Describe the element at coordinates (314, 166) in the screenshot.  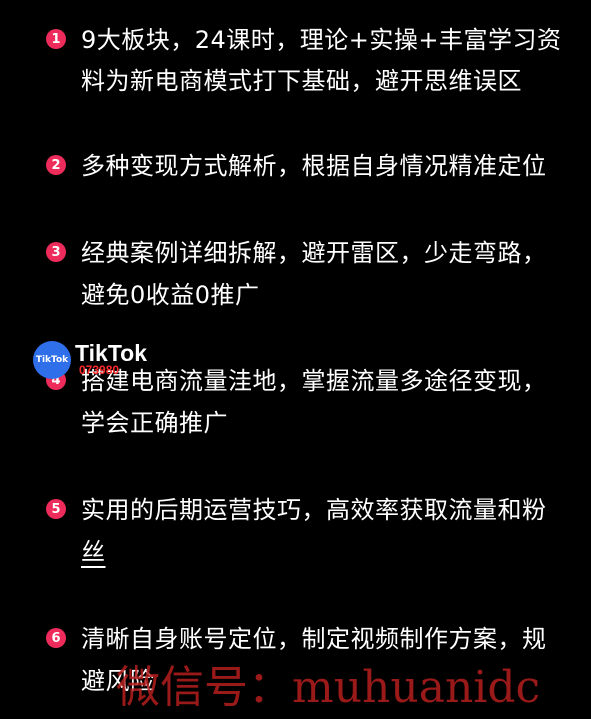
I see `item-text-line: 多种变现方式解析，根据自身情况精准定位` at that location.